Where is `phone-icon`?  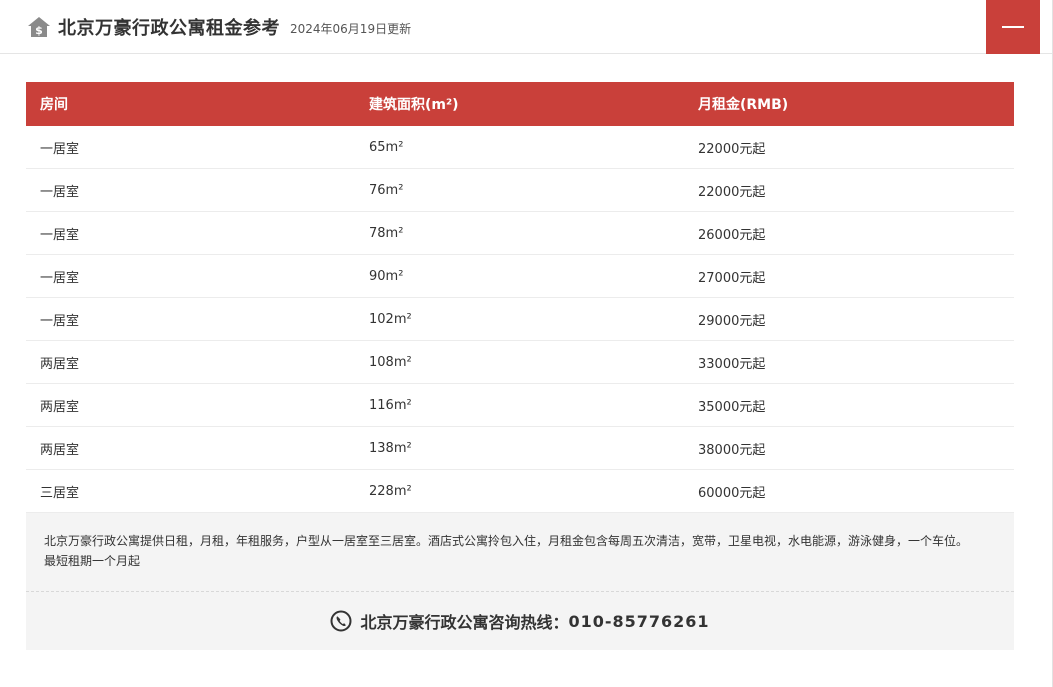 phone-icon is located at coordinates (341, 621).